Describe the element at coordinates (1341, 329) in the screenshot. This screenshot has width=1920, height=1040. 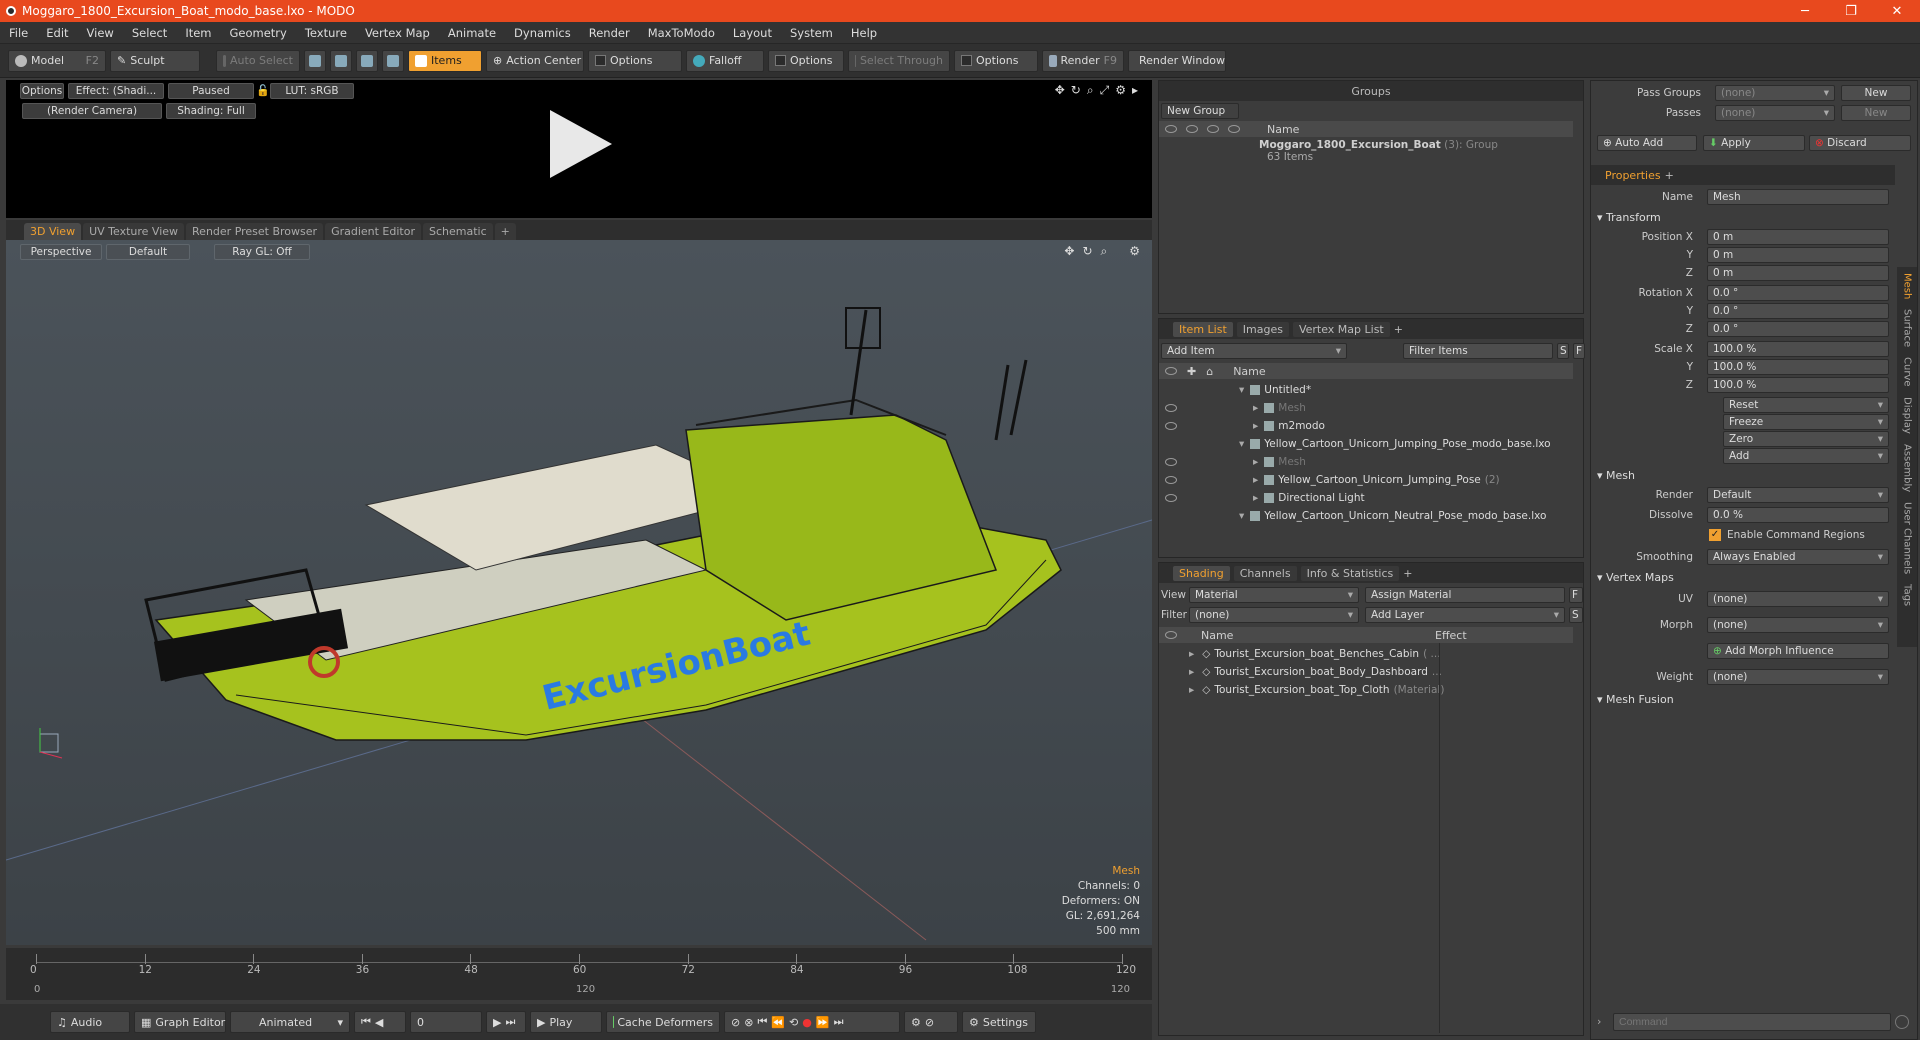
I see `tab-vertex-map-list: Vertex Map List` at that location.